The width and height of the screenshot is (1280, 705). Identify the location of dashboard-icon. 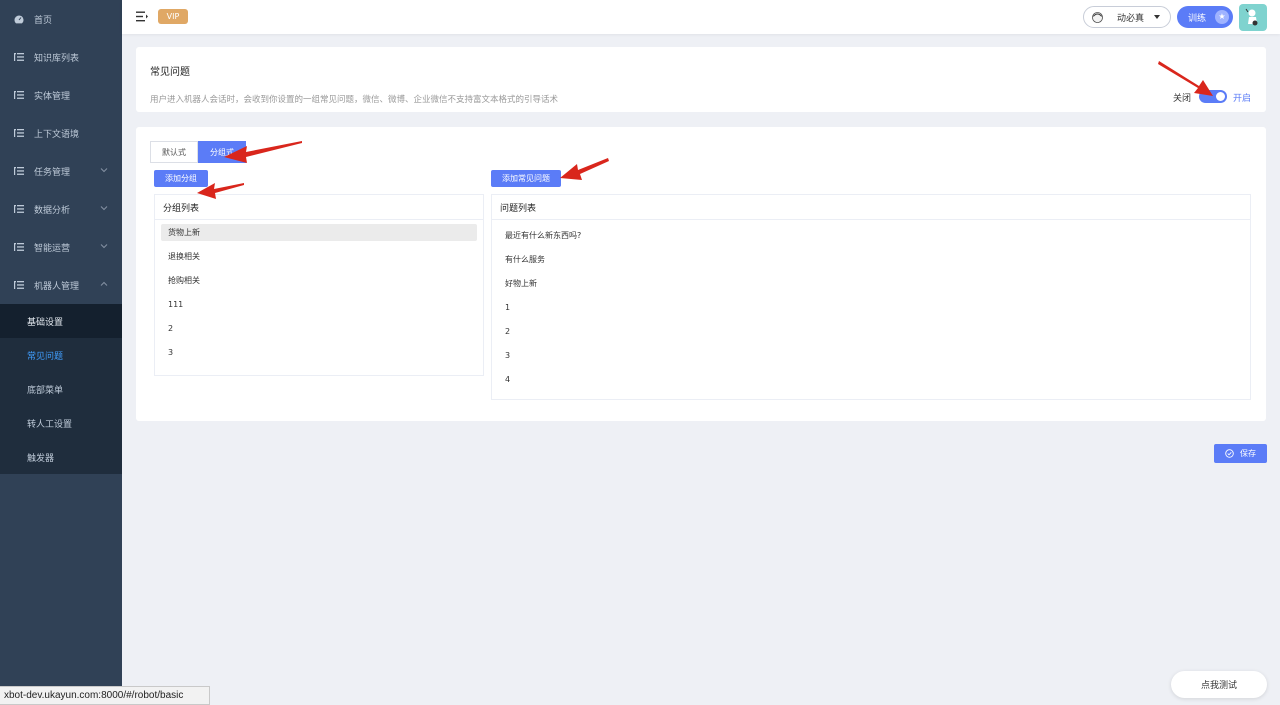
(19, 19).